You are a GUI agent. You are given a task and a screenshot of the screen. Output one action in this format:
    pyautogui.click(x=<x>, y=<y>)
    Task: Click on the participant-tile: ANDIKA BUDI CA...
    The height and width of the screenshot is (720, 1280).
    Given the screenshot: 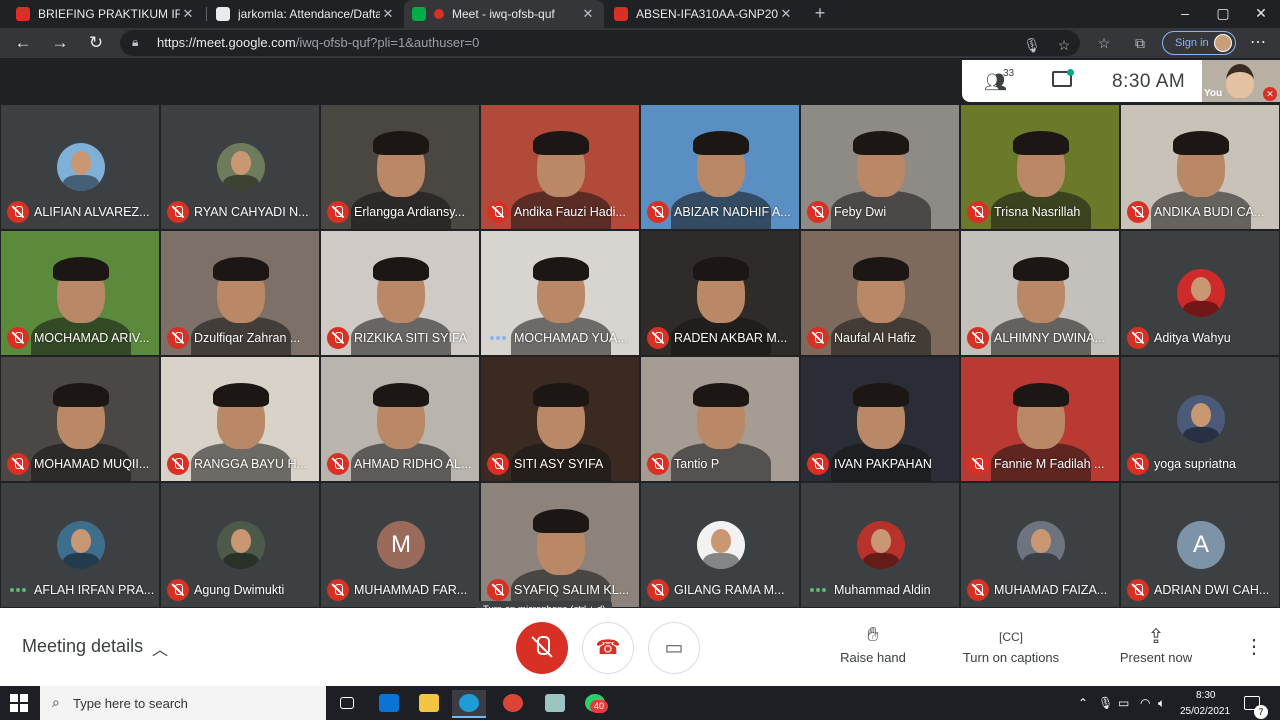 What is the action you would take?
    pyautogui.click(x=1200, y=167)
    